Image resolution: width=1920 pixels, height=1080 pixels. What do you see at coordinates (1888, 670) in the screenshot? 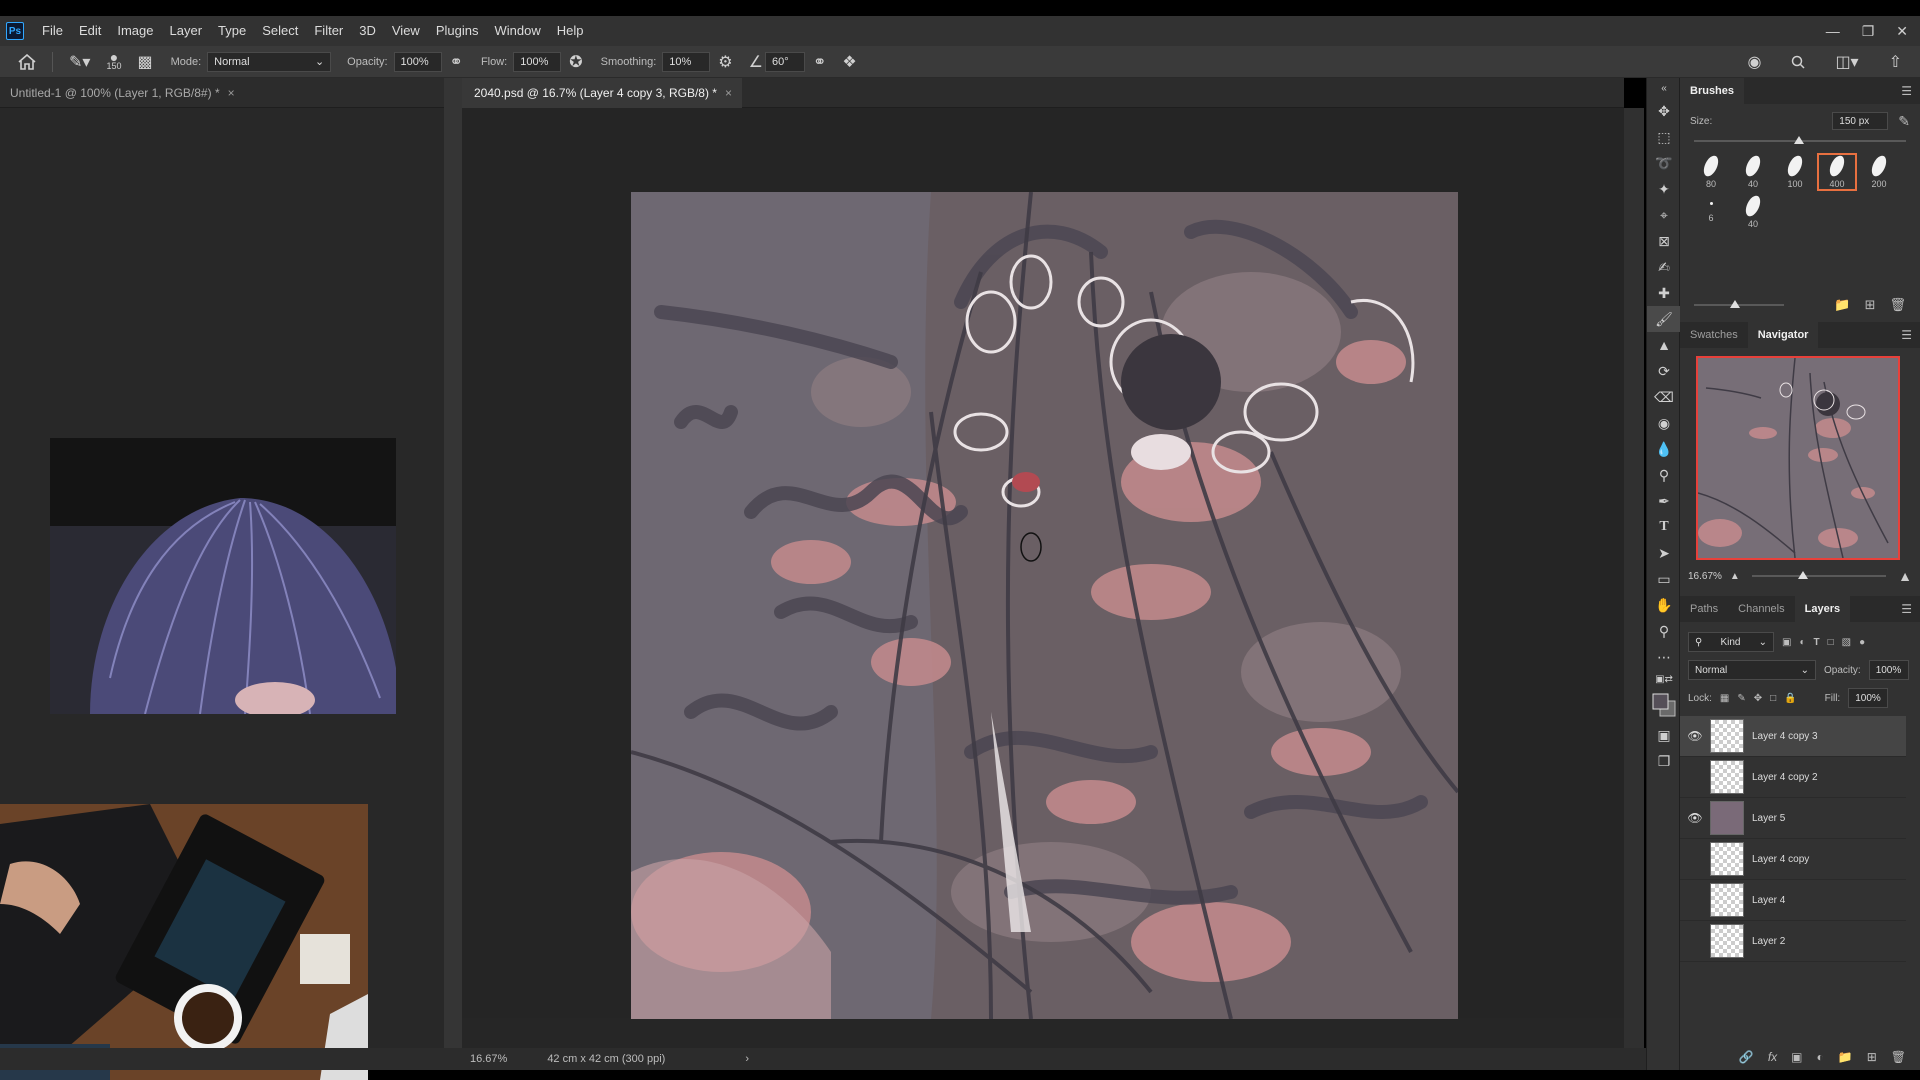
I see `layer-opacity-input: 100%` at bounding box center [1888, 670].